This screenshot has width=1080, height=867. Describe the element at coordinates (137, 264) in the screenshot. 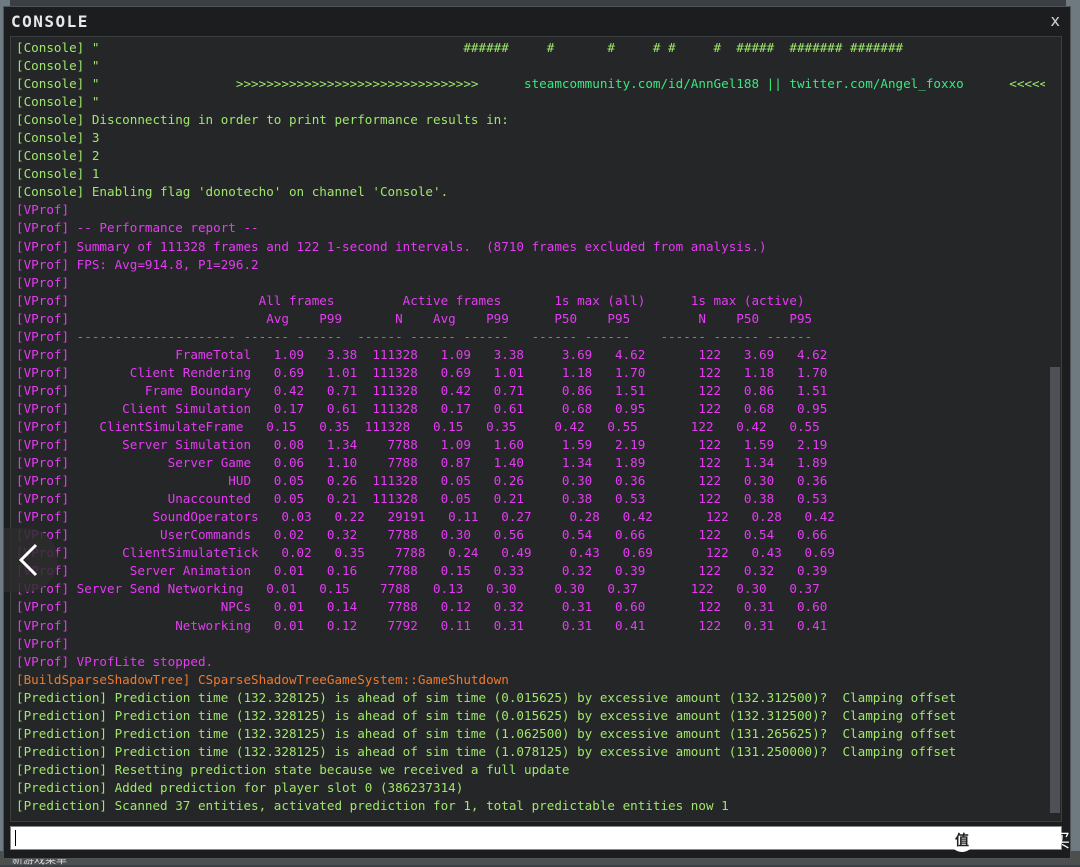

I see `console-line: [VProf] FPS: Avg=914.8, P1=296.2` at that location.